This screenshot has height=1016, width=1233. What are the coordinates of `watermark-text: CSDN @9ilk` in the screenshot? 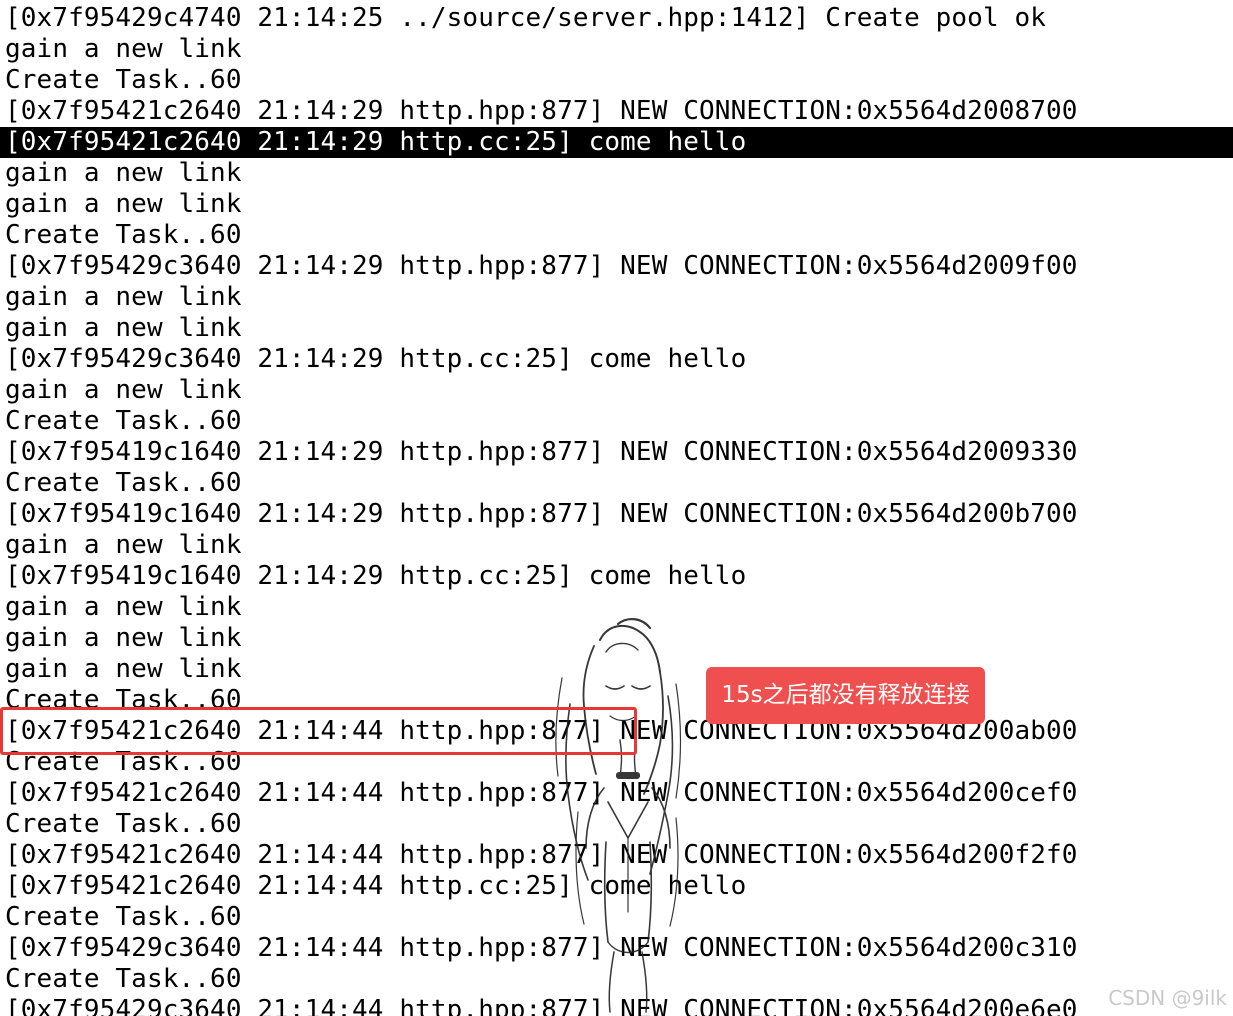 It's located at (1167, 998).